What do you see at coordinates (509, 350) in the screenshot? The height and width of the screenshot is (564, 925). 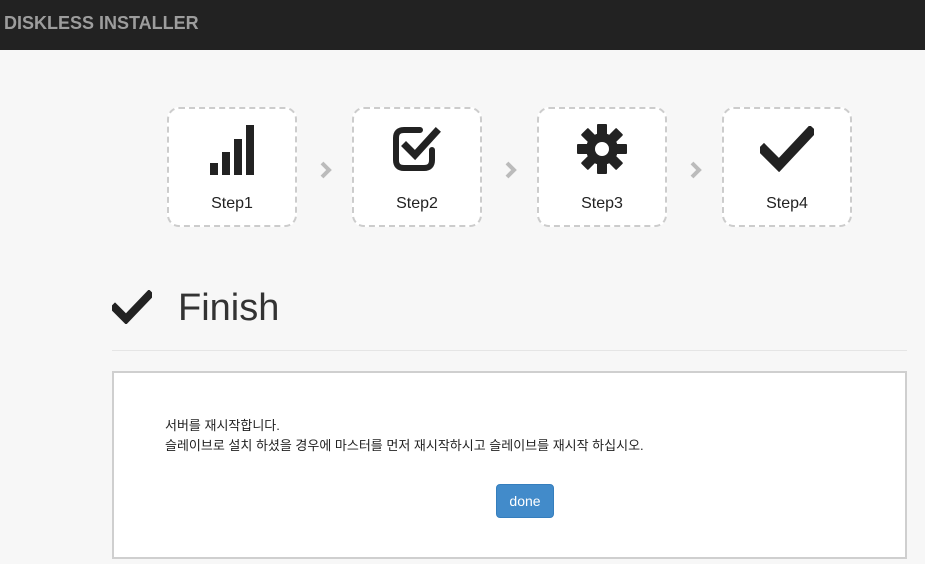 I see `divider` at bounding box center [509, 350].